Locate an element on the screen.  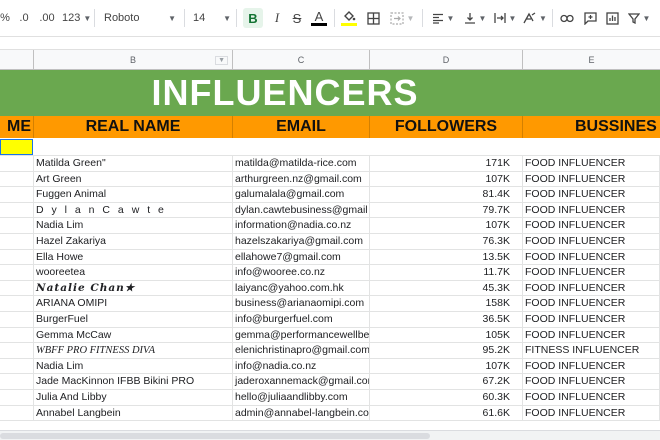
more-formats-dropdown: 123 ▼ is located at coordinates (76, 18).